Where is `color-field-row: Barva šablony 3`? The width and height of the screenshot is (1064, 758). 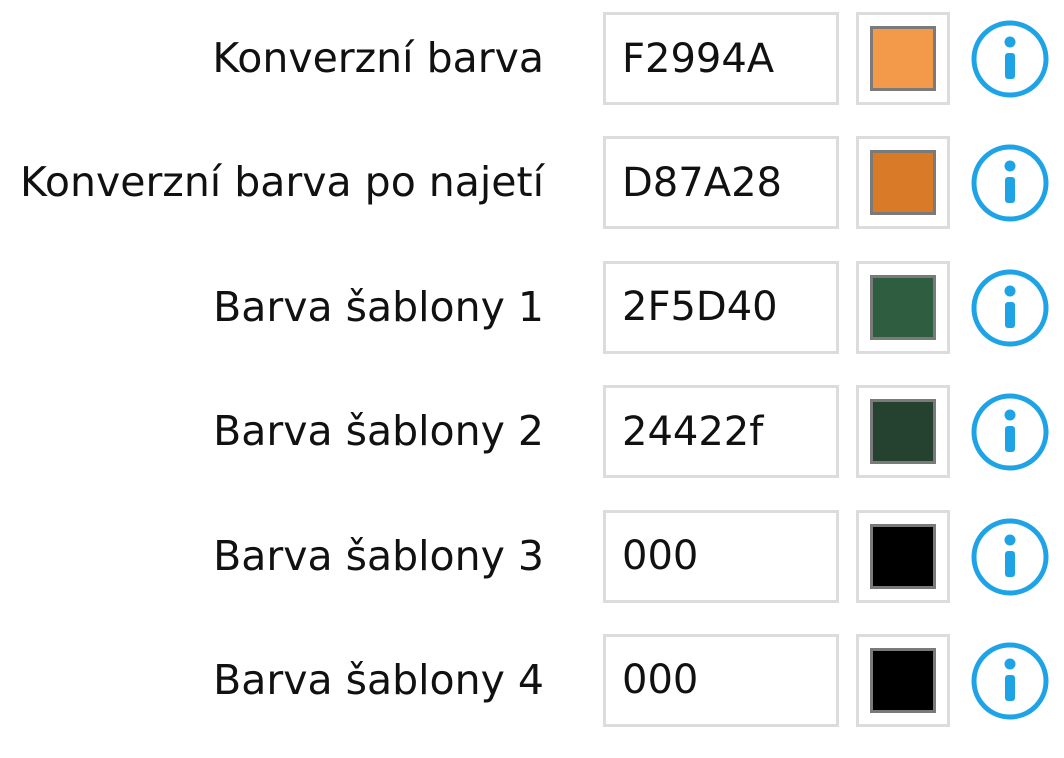 color-field-row: Barva šablony 3 is located at coordinates (532, 556).